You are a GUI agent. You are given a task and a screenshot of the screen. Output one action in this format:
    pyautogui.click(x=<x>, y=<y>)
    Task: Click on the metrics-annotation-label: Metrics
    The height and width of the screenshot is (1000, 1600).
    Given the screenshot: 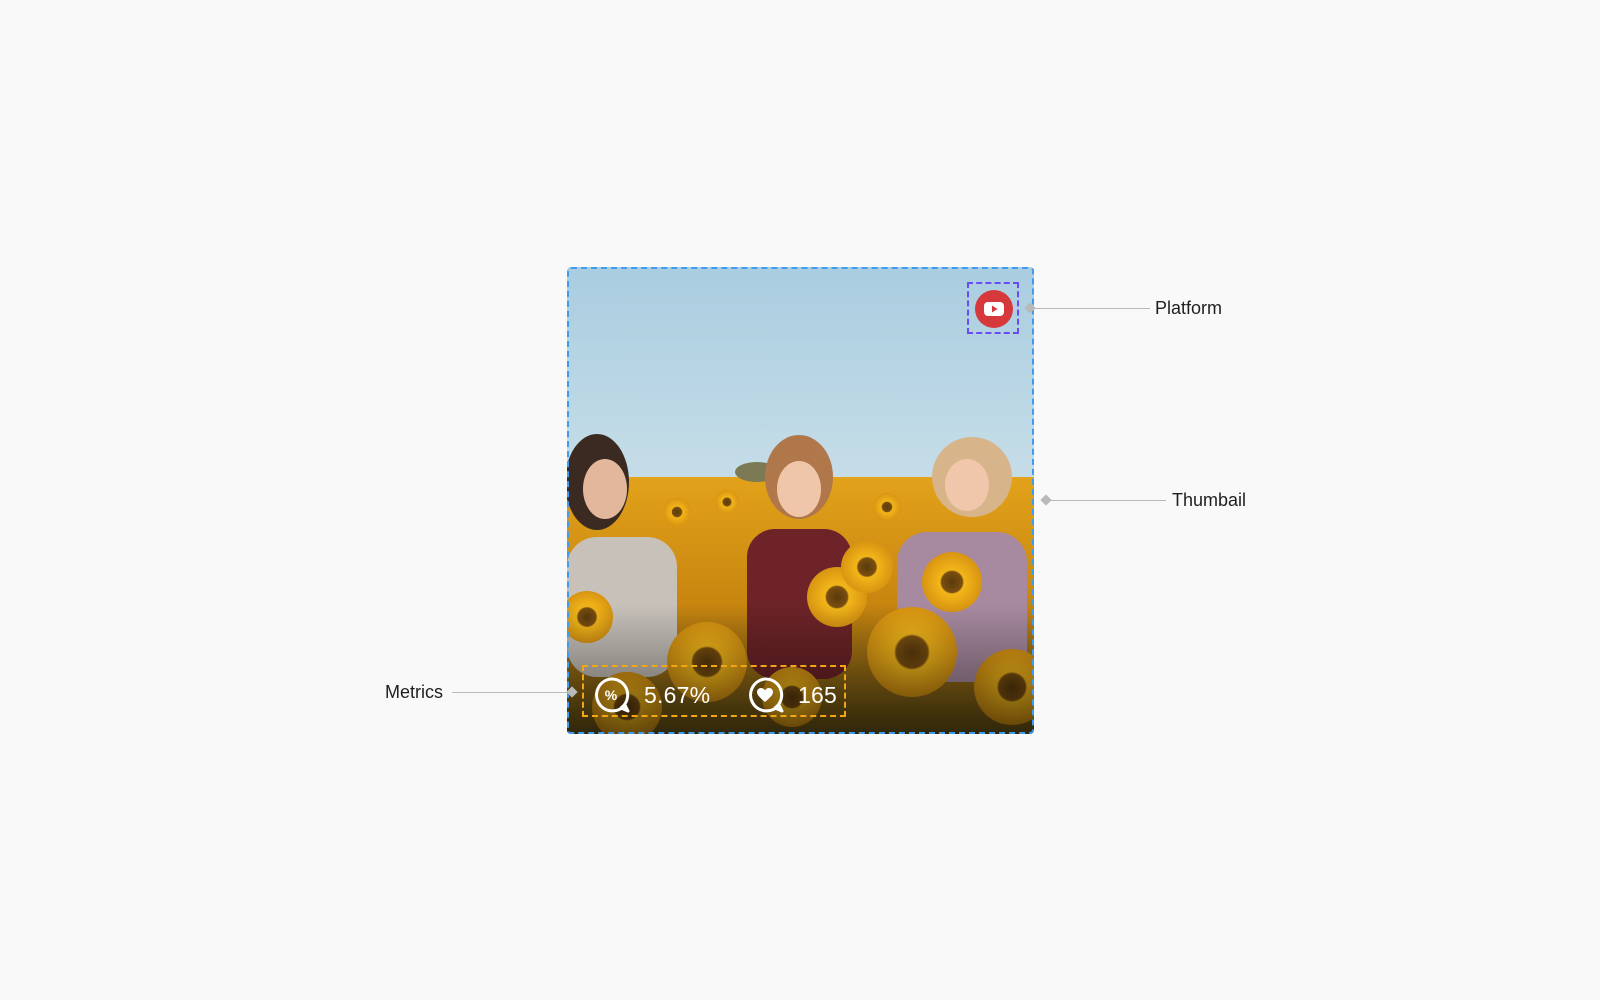 What is the action you would take?
    pyautogui.click(x=414, y=692)
    